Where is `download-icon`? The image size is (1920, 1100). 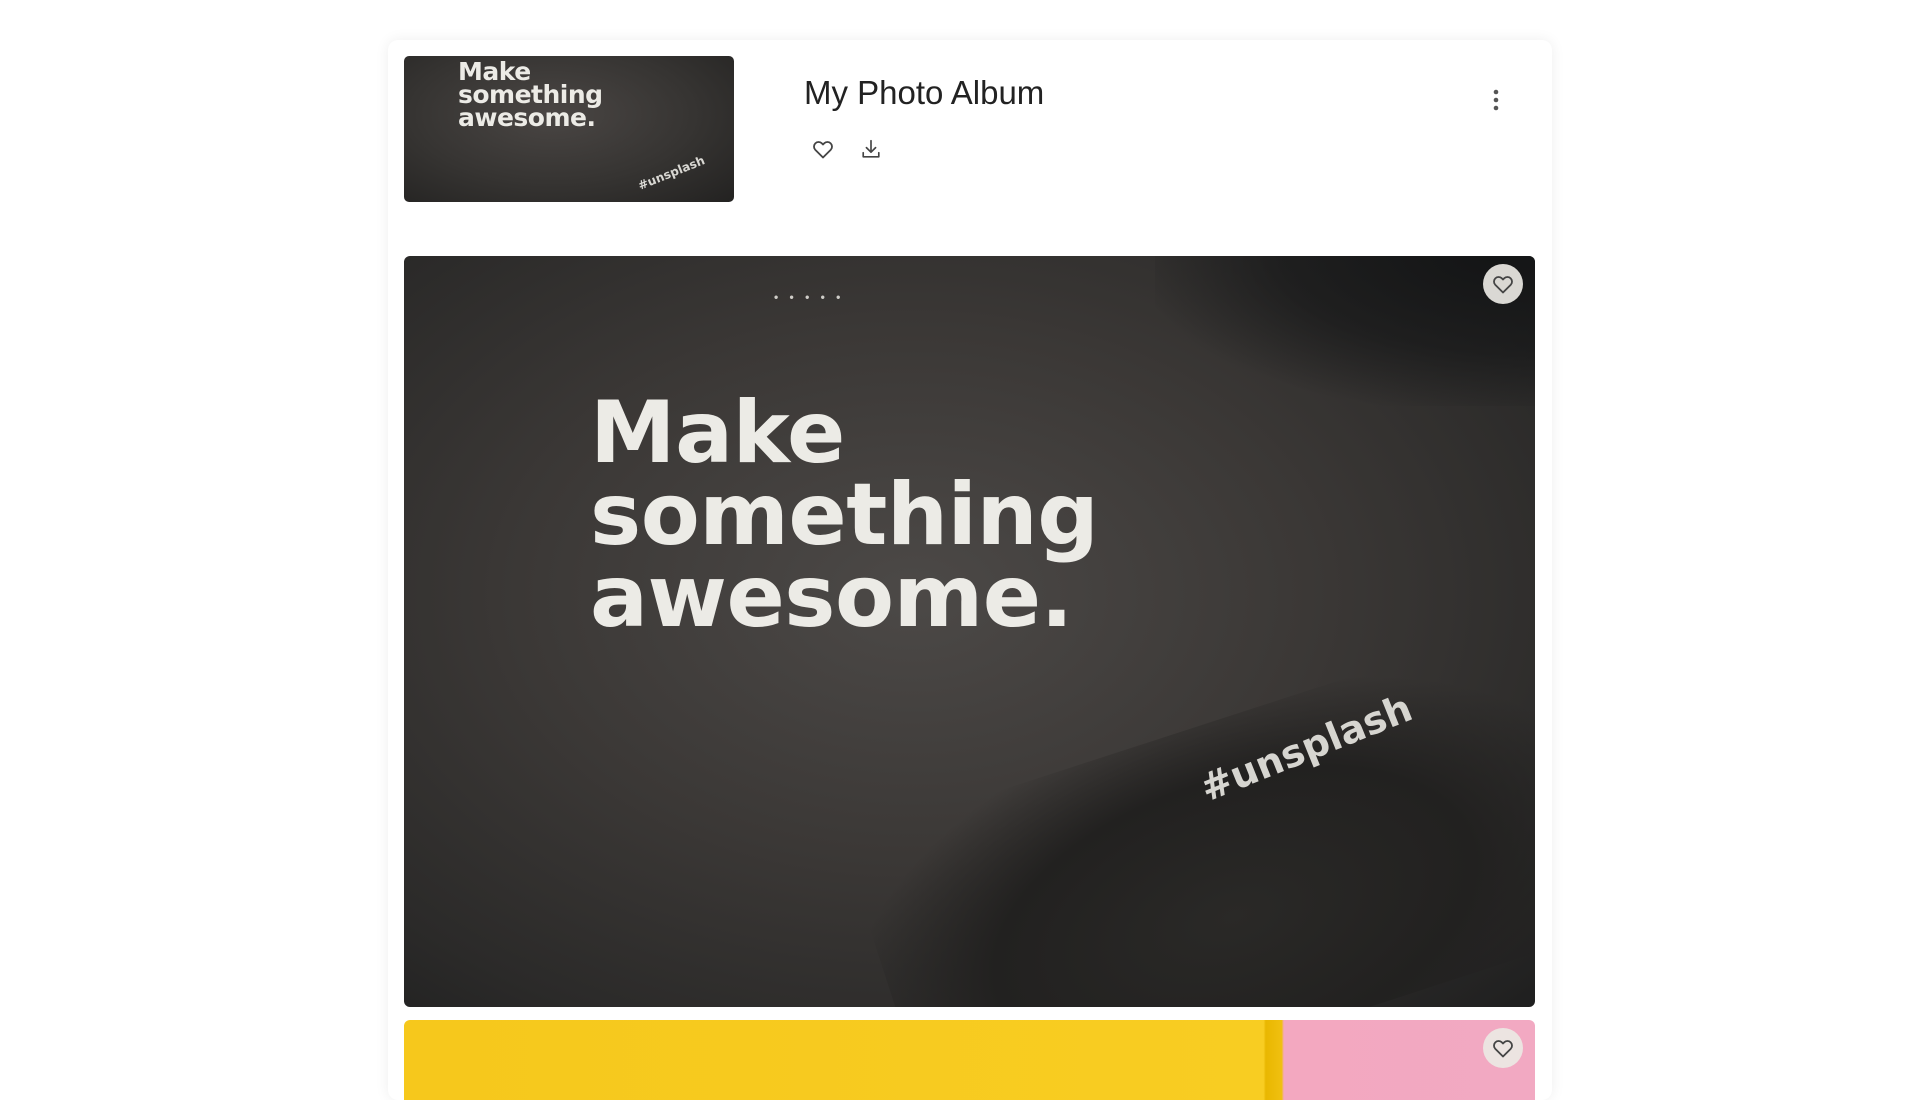 download-icon is located at coordinates (871, 148).